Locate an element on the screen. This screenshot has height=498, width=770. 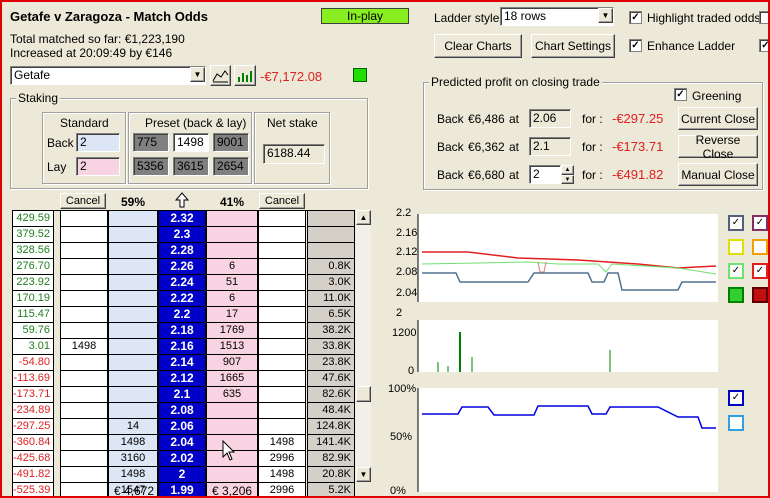
spin-up-icon: ▲ is located at coordinates (567, 170).